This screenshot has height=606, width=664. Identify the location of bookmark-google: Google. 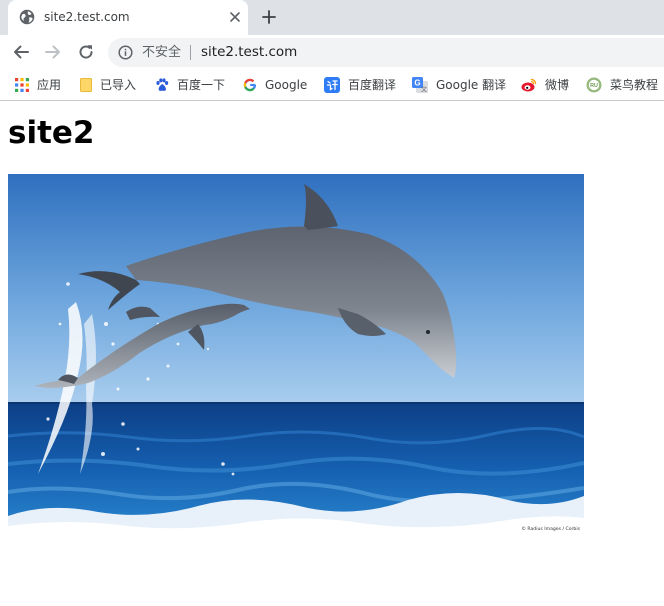
(275, 85).